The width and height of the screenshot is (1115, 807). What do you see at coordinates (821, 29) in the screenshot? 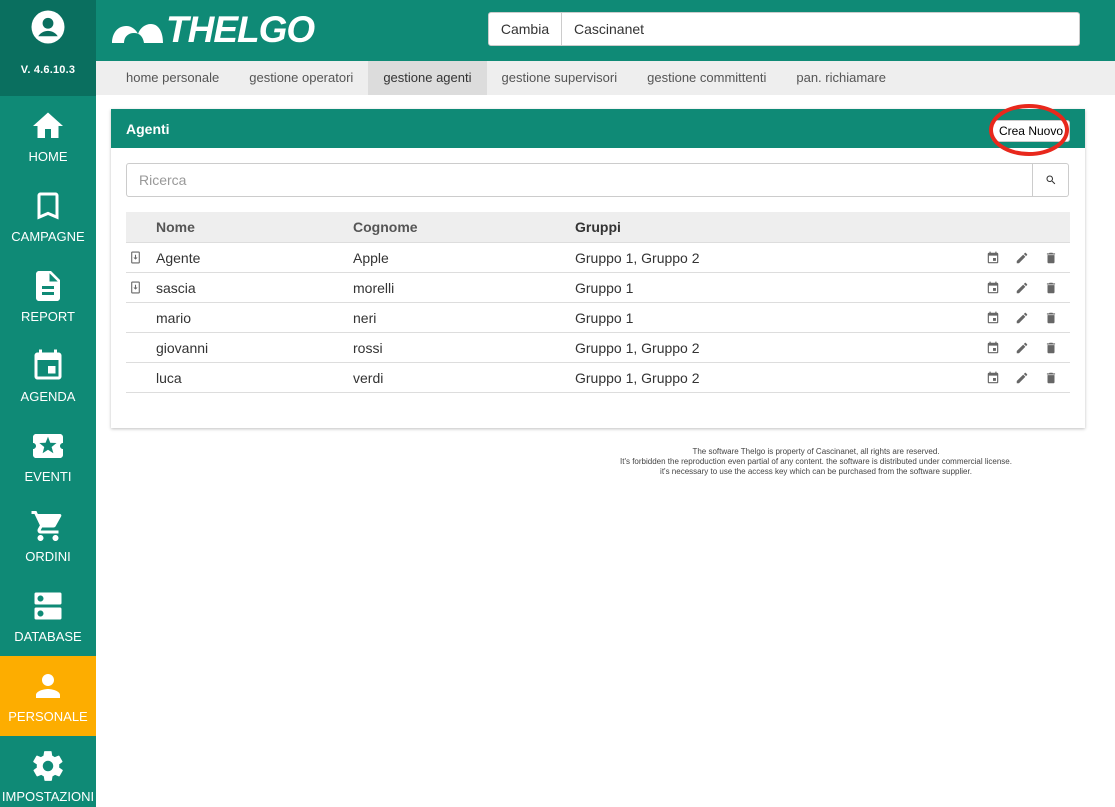
I see `account-field` at bounding box center [821, 29].